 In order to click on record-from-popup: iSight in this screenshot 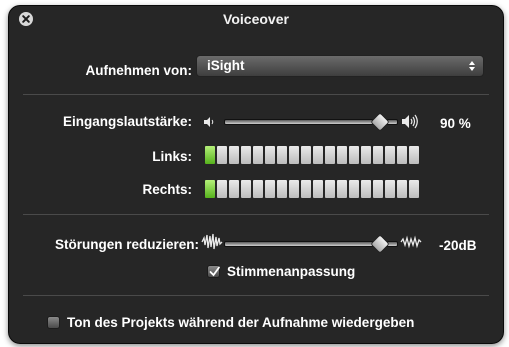, I will do `click(340, 66)`.